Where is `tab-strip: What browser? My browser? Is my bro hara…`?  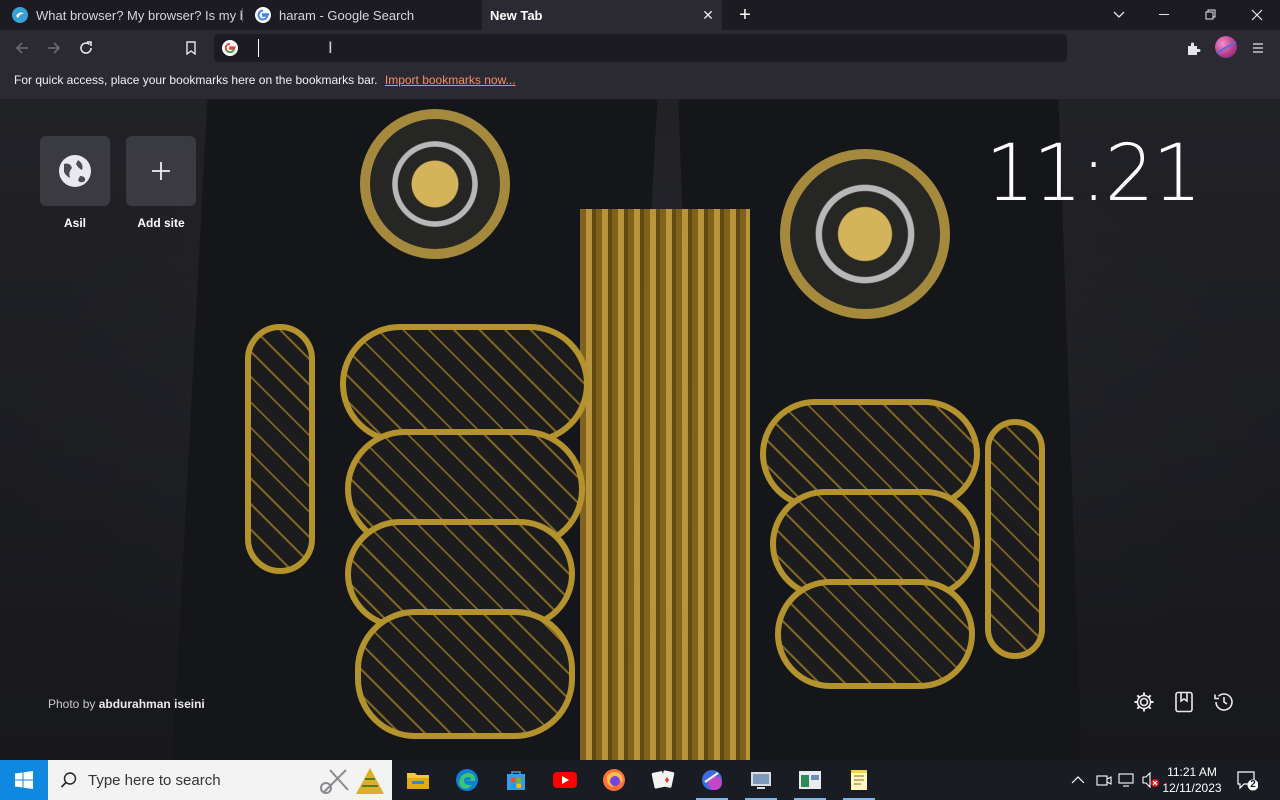
tab-strip: What browser? My browser? Is my bro hara… is located at coordinates (640, 15).